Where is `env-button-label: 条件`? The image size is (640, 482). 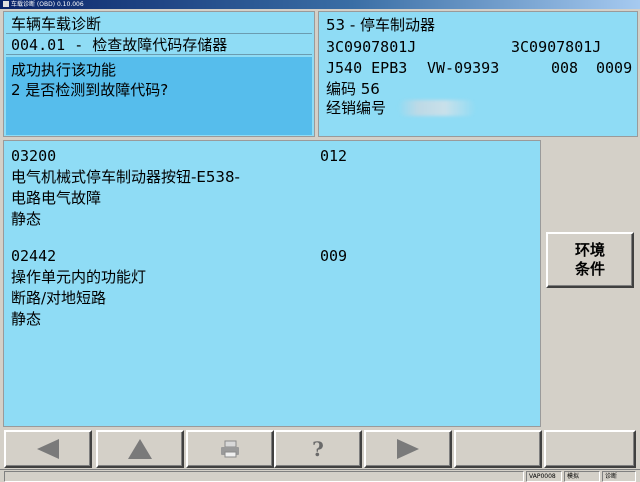
env-button-label: 条件 is located at coordinates (589, 269).